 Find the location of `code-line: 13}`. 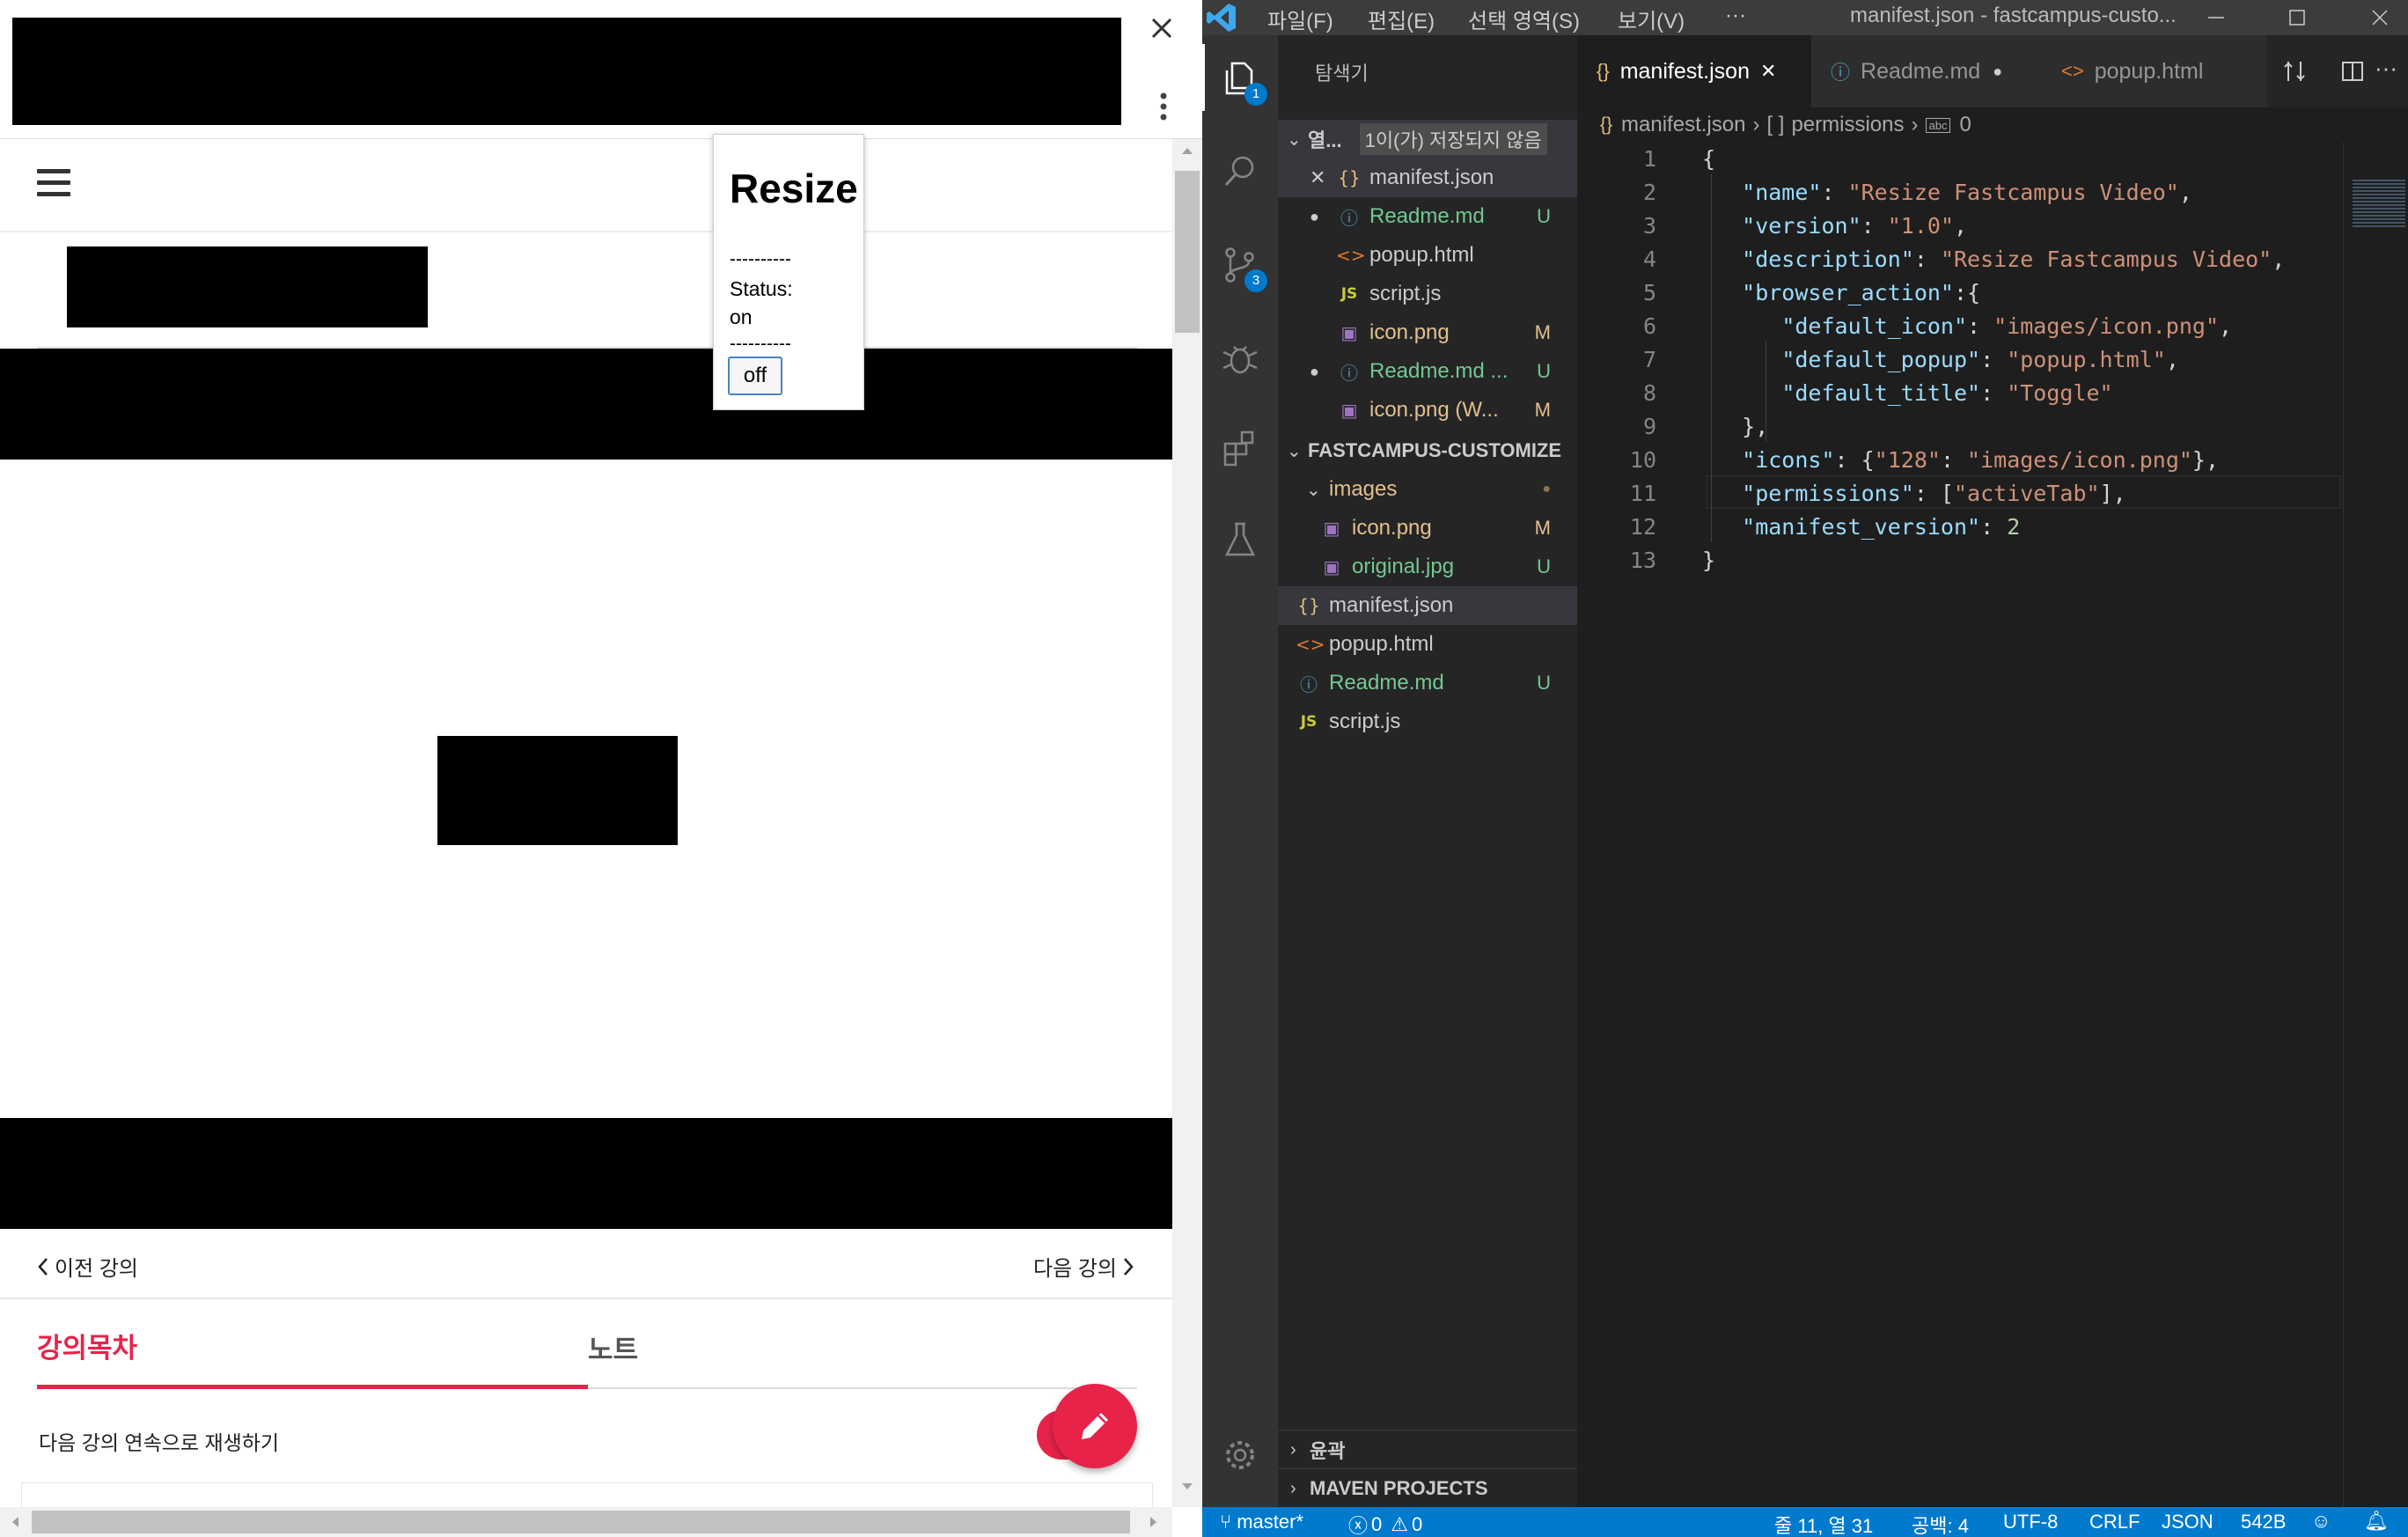

code-line: 13} is located at coordinates (1960, 561).